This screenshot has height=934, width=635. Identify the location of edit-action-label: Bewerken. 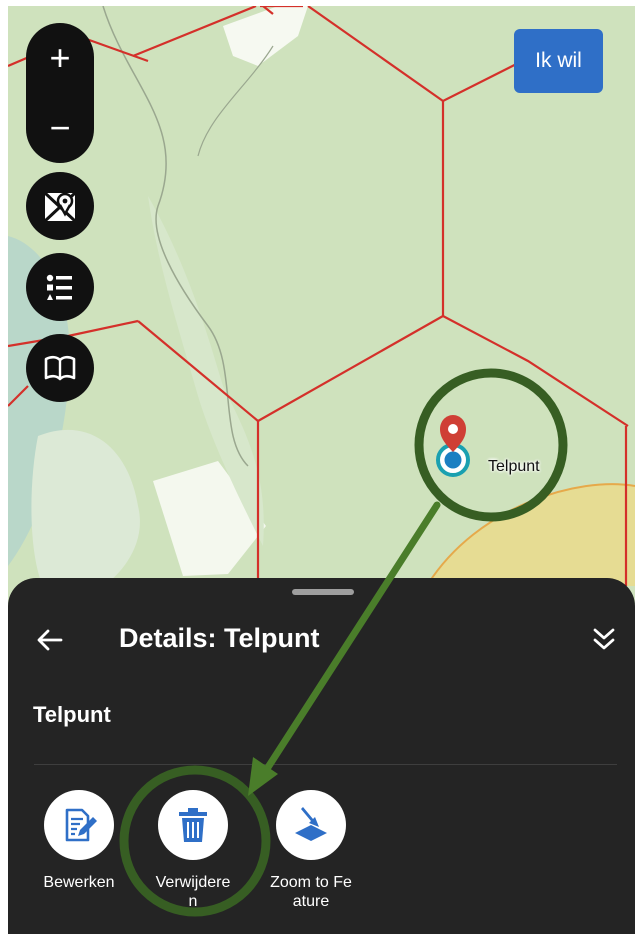
(79, 882).